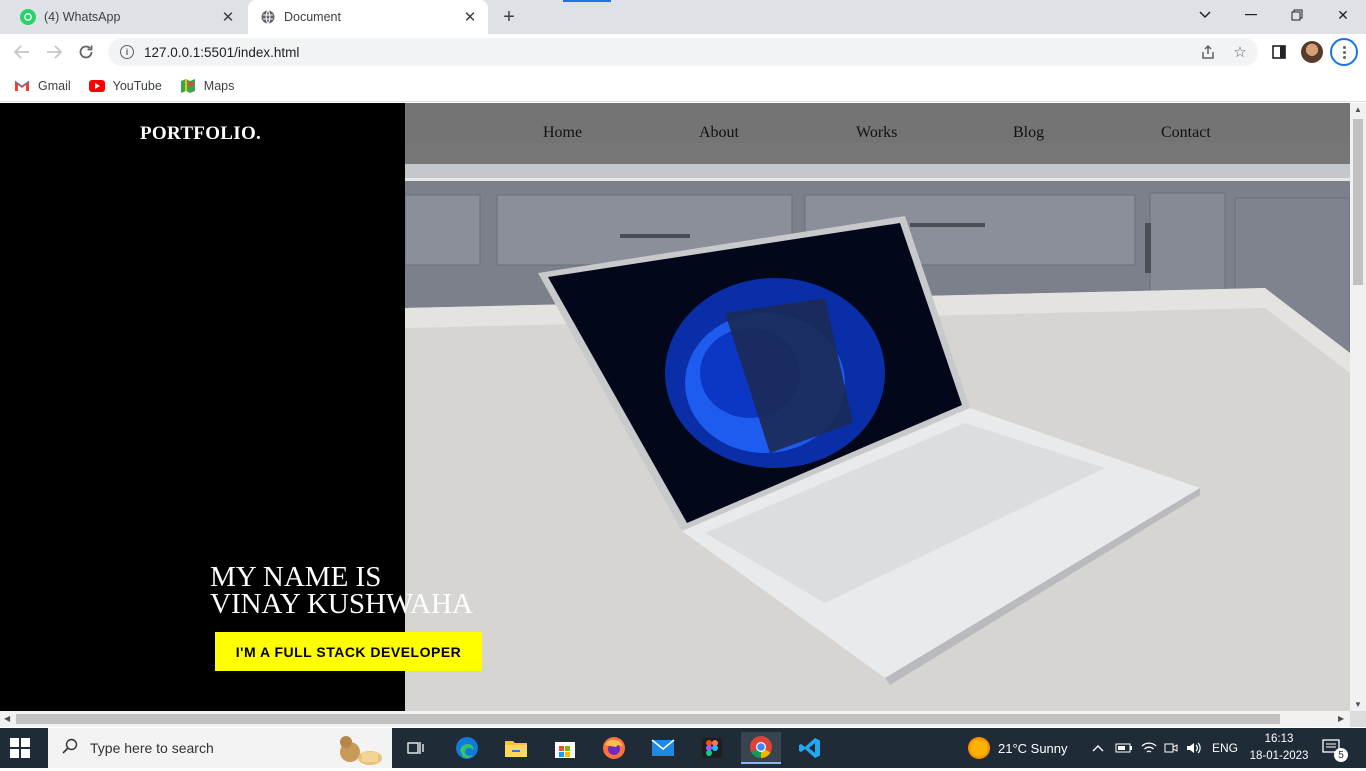 This screenshot has height=771, width=1366. I want to click on forward-button, so click(54, 52).